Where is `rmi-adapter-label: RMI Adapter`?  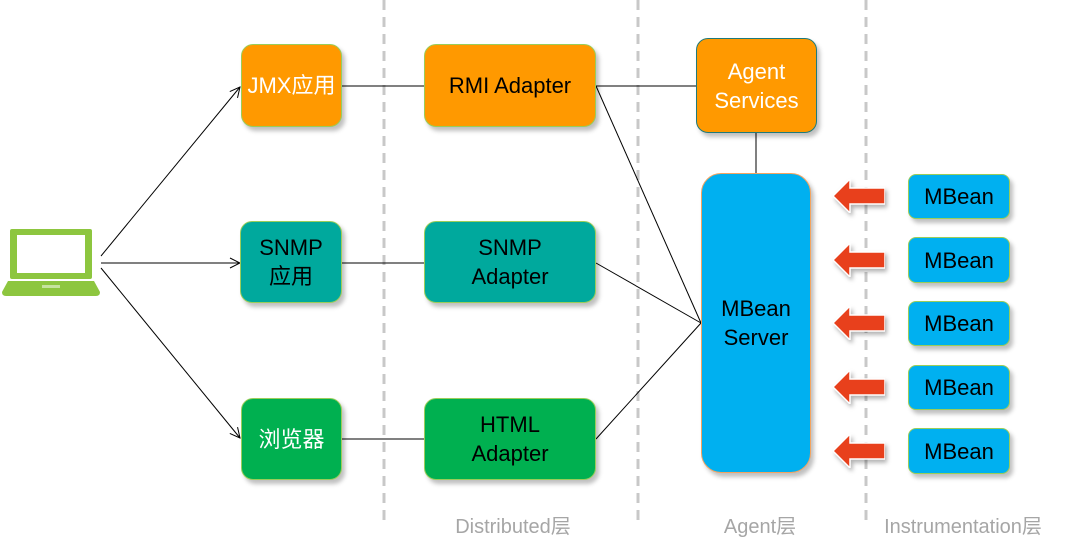
rmi-adapter-label: RMI Adapter is located at coordinates (510, 85).